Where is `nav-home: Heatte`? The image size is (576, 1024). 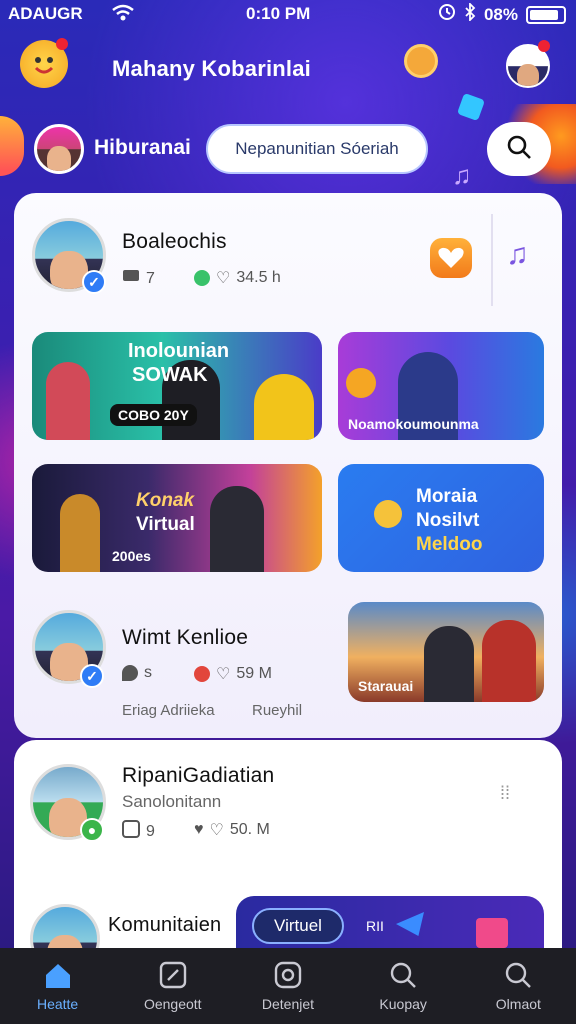 nav-home: Heatte is located at coordinates (58, 986).